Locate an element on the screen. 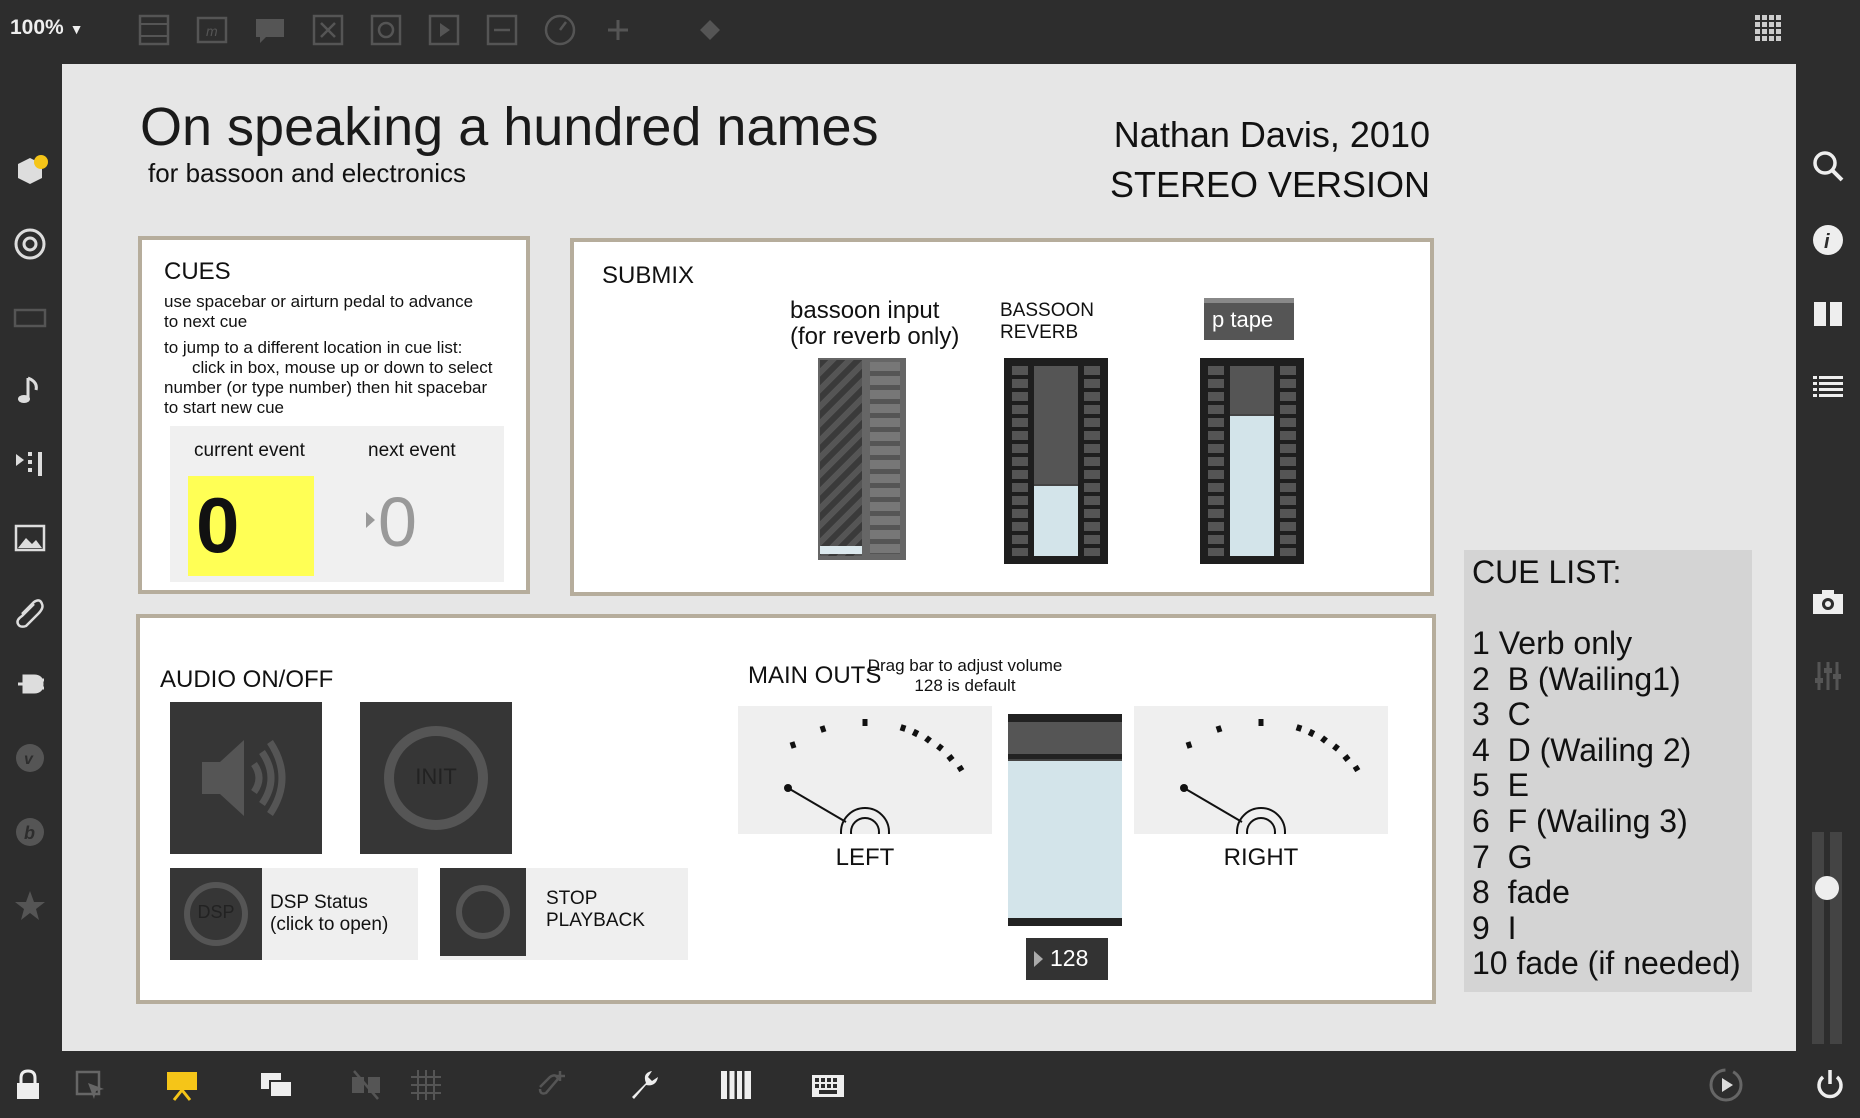 The width and height of the screenshot is (1860, 1118). tape-level-fill is located at coordinates (1252, 484).